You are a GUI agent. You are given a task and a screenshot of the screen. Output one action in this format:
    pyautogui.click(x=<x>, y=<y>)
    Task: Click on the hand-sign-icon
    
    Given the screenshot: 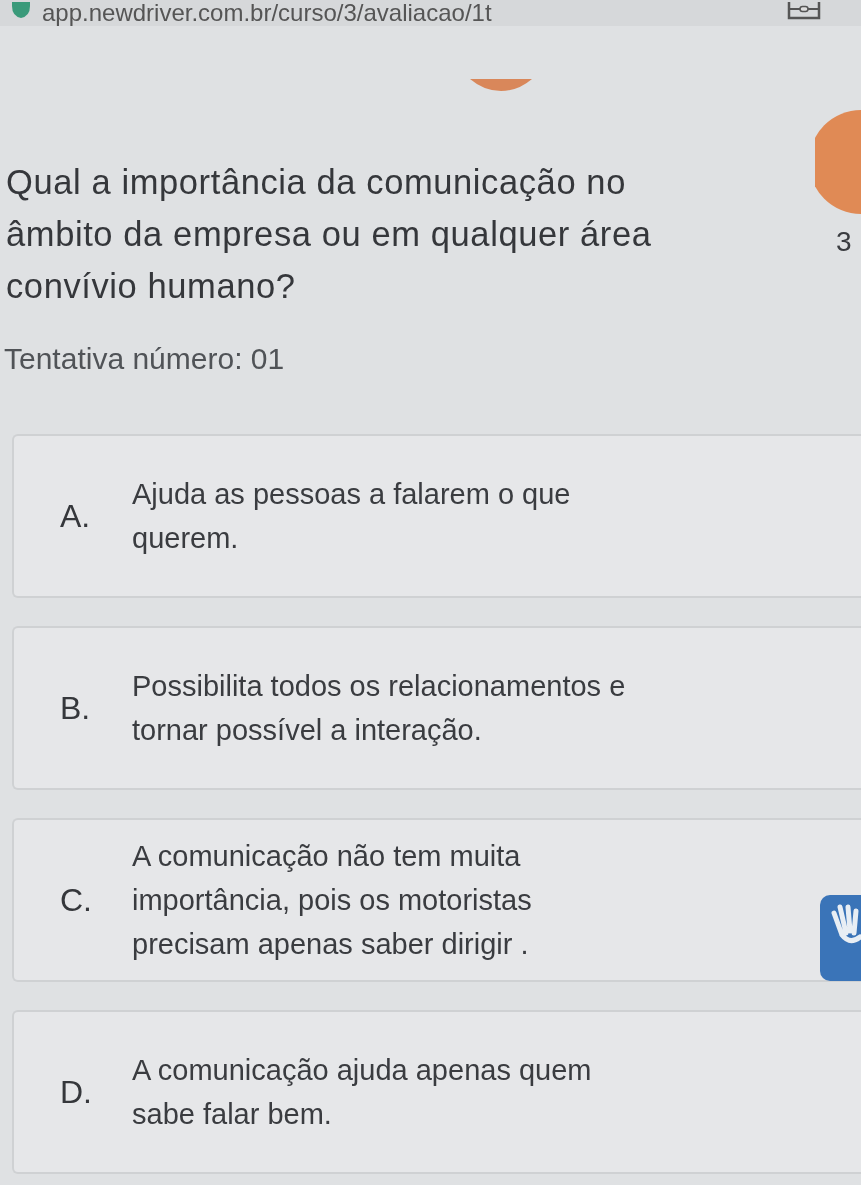 What is the action you would take?
    pyautogui.click(x=840, y=938)
    